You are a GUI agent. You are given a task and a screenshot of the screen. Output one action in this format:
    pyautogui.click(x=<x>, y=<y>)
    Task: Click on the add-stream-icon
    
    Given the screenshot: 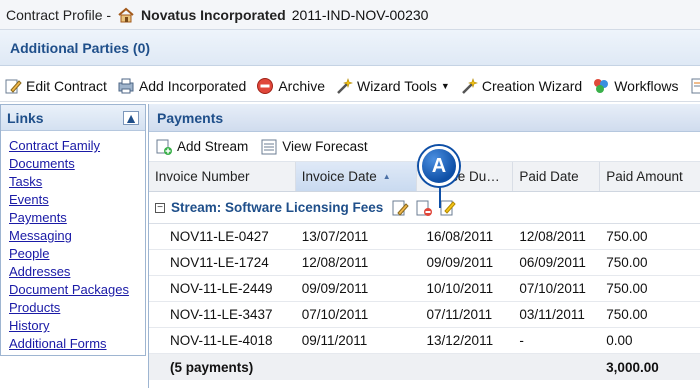 What is the action you would take?
    pyautogui.click(x=164, y=147)
    